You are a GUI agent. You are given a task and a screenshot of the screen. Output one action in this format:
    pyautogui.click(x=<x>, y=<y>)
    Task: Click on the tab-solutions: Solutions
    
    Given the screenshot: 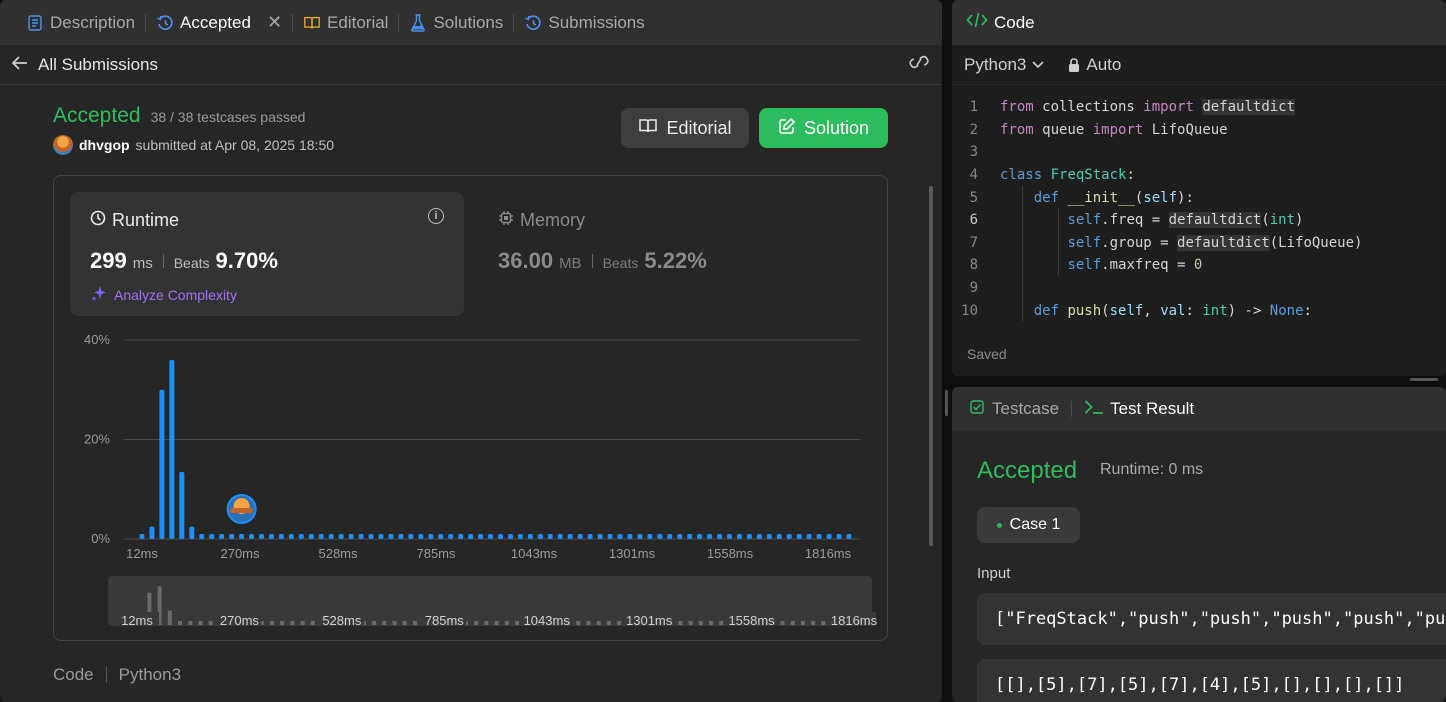 What is the action you would take?
    pyautogui.click(x=456, y=22)
    